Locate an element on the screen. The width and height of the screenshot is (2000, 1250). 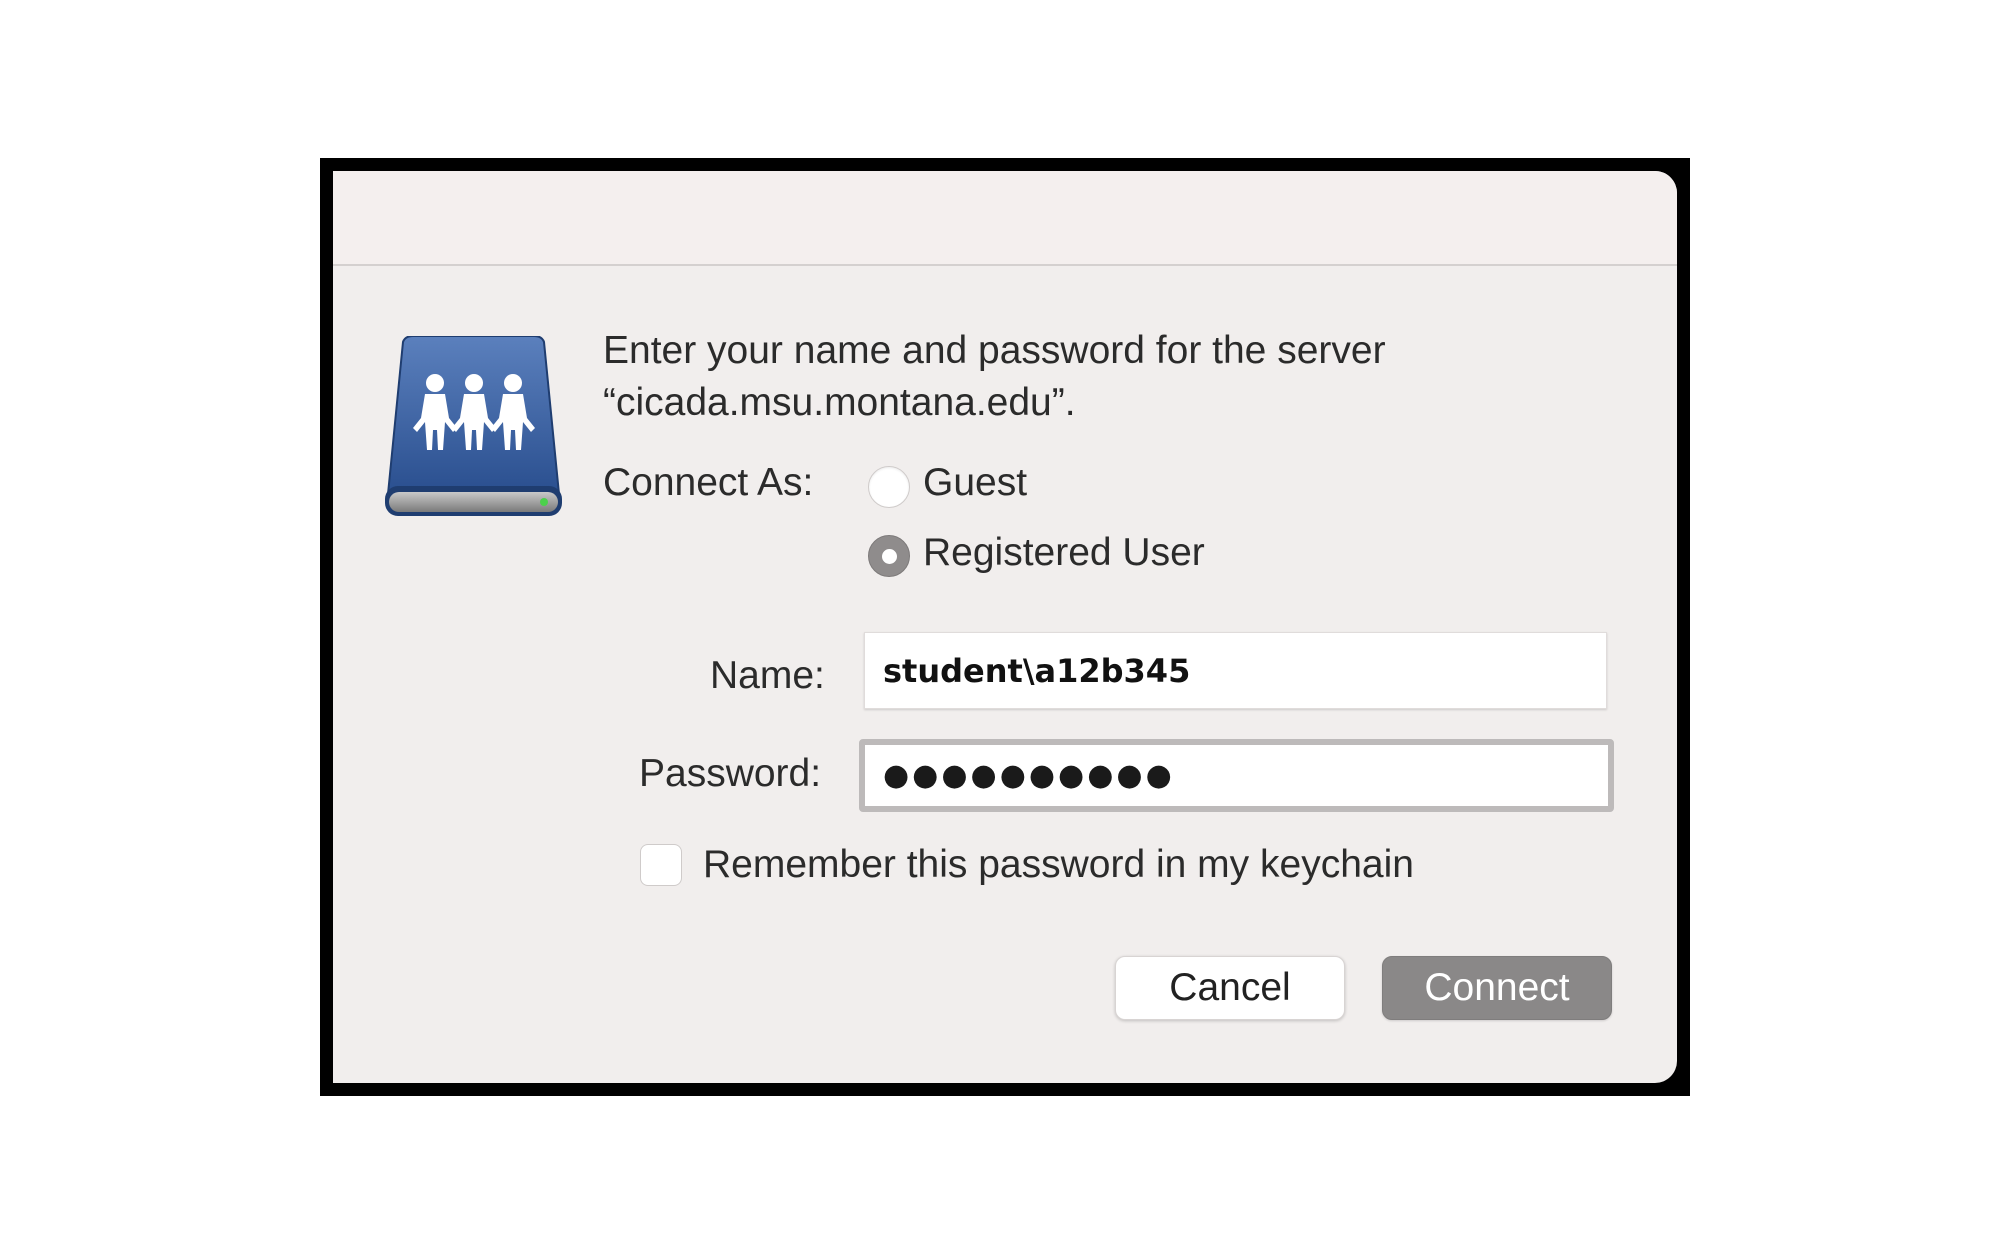
name-field: student\a12b345 is located at coordinates (1235, 670).